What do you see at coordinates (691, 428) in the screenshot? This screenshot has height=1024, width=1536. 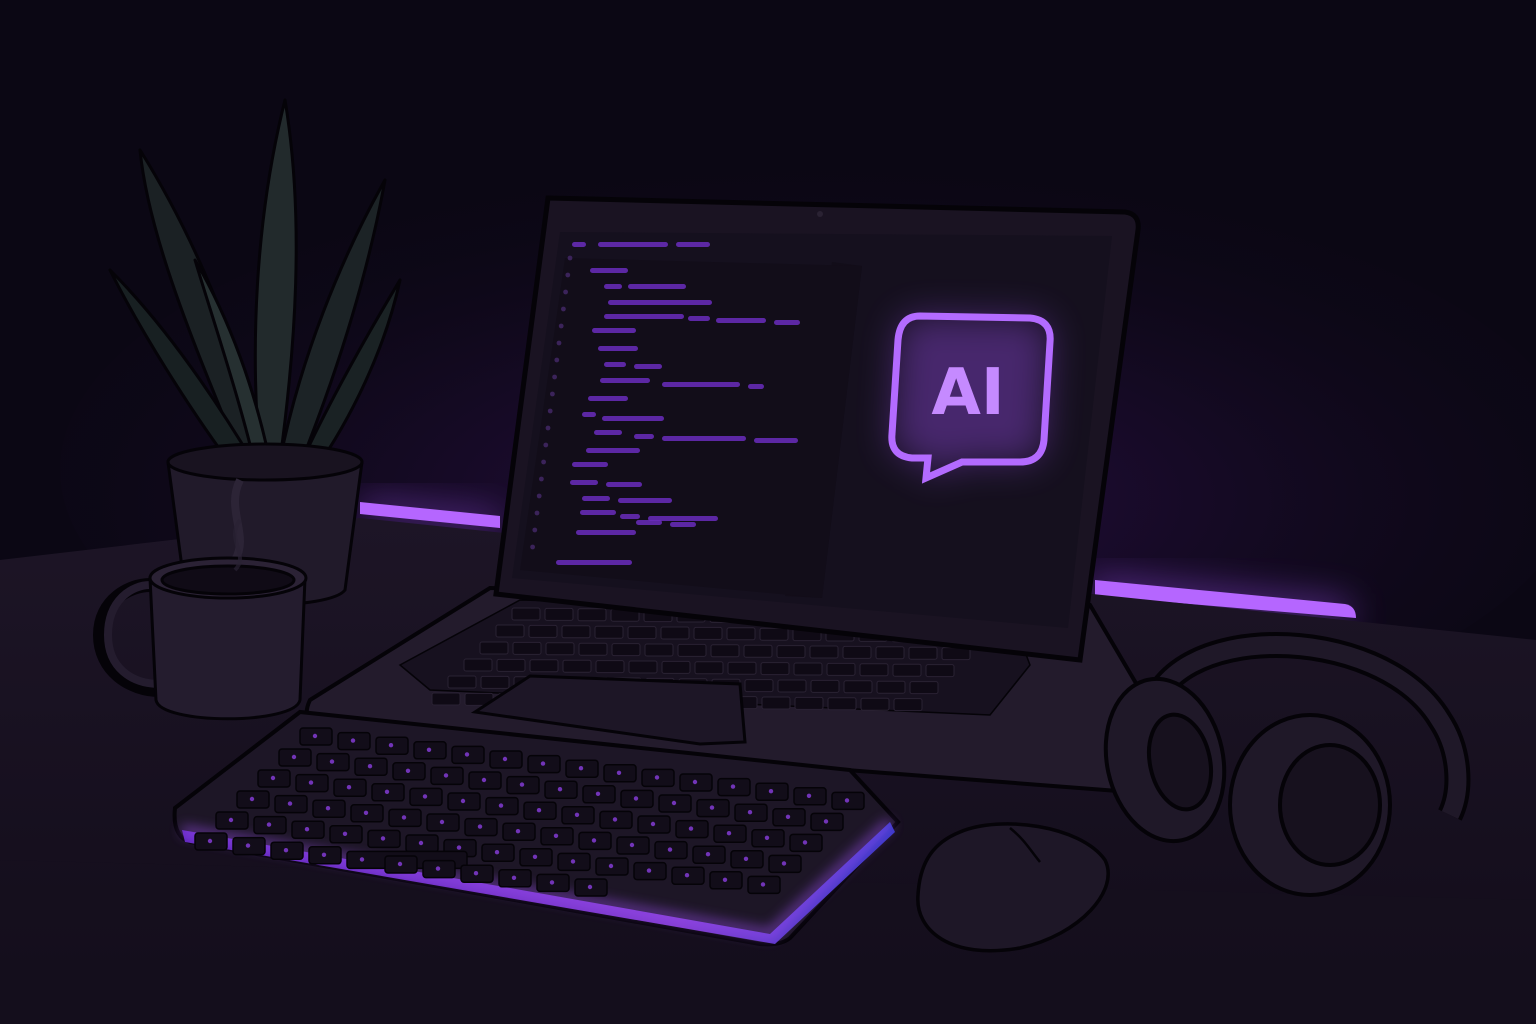 I see `code-editor` at bounding box center [691, 428].